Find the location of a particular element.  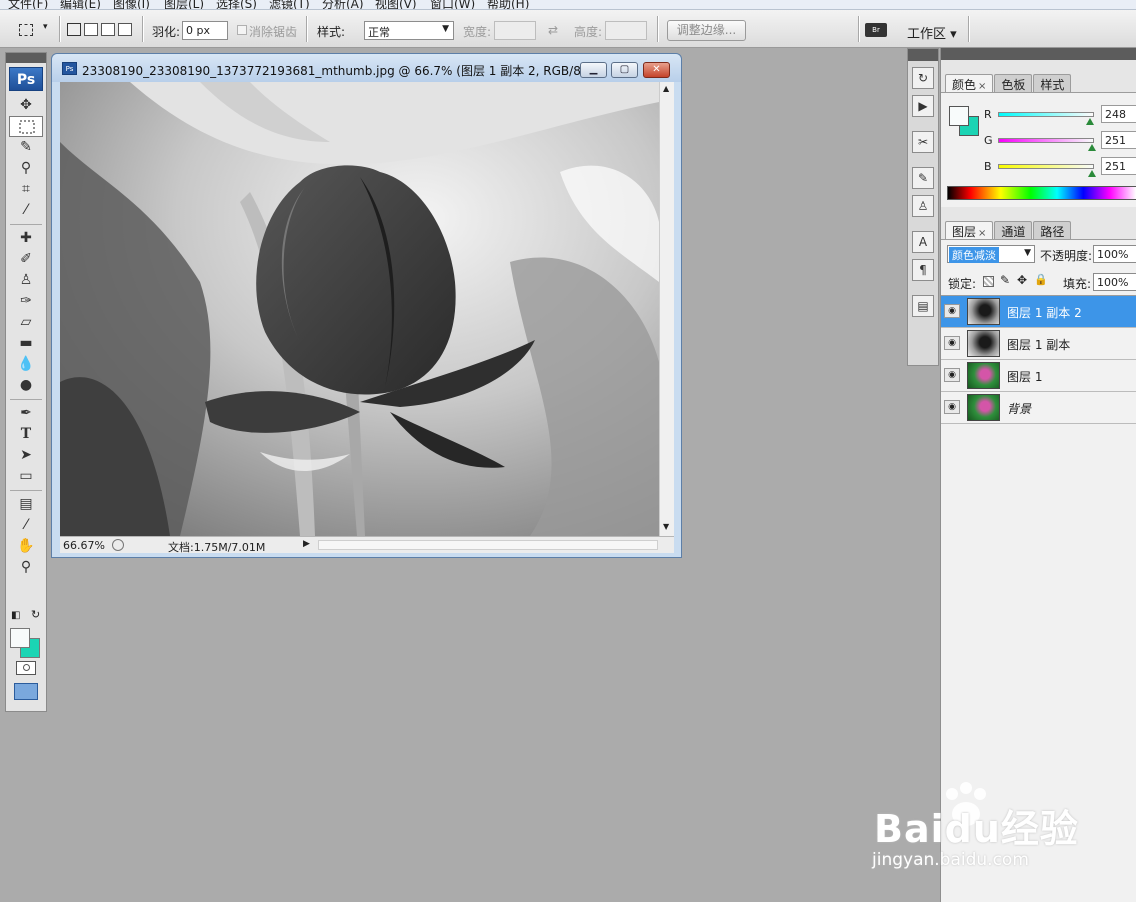

value-g-input: 251 is located at coordinates (1118, 140).